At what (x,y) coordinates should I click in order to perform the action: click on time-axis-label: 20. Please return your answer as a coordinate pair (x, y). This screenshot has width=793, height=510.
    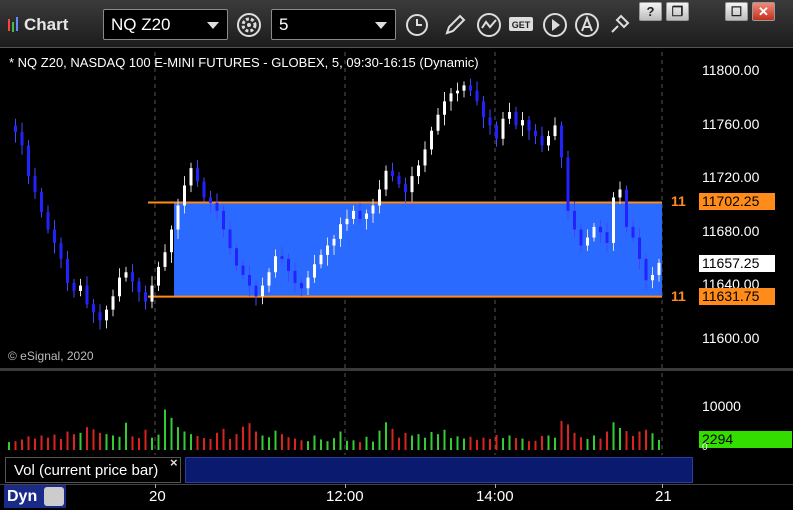
    Looking at the image, I should click on (157, 496).